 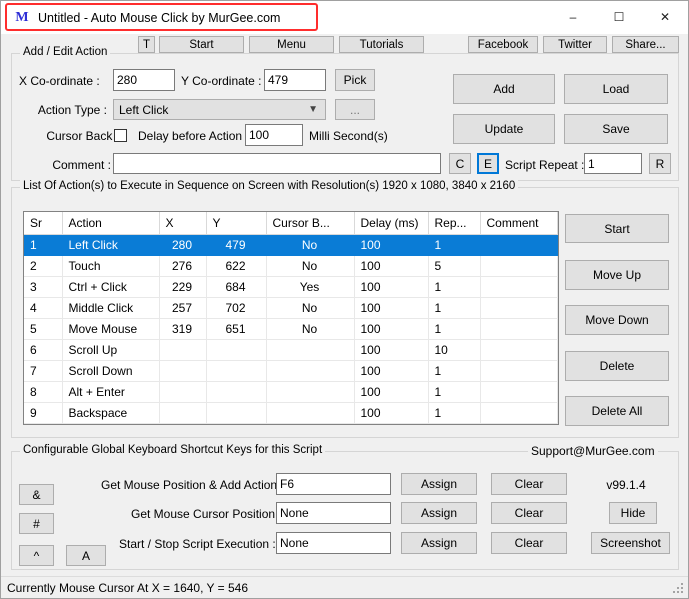 What do you see at coordinates (295, 80) in the screenshot?
I see `y-coordinate-input` at bounding box center [295, 80].